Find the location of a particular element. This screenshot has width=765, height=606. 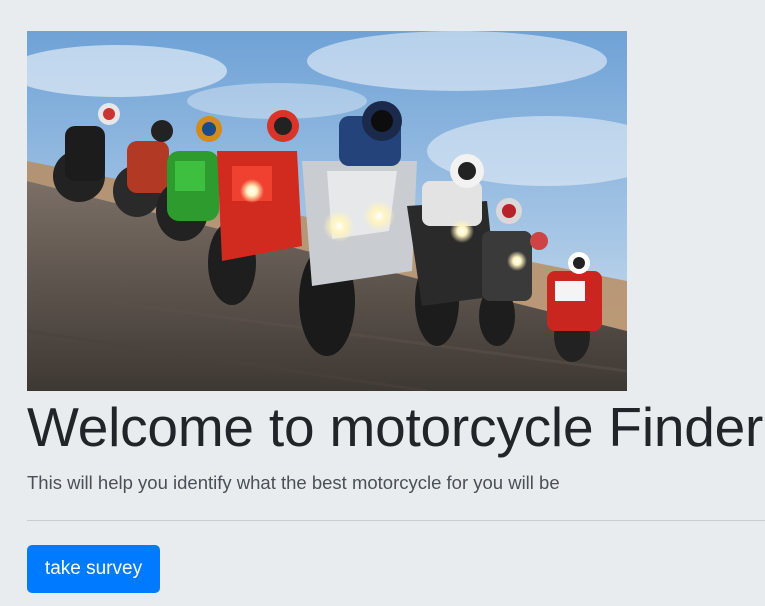

divider is located at coordinates (396, 520).